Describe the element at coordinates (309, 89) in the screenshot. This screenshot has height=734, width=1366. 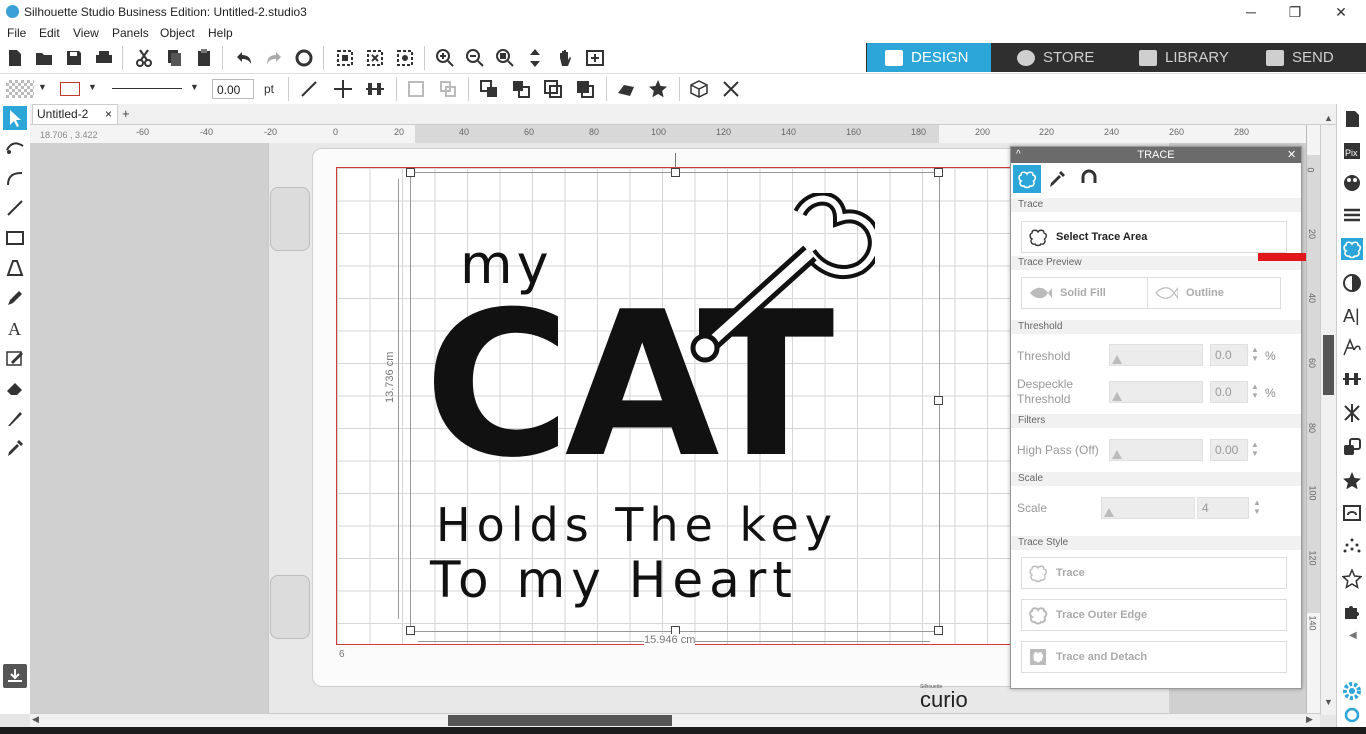
I see `line-tool-icon` at that location.